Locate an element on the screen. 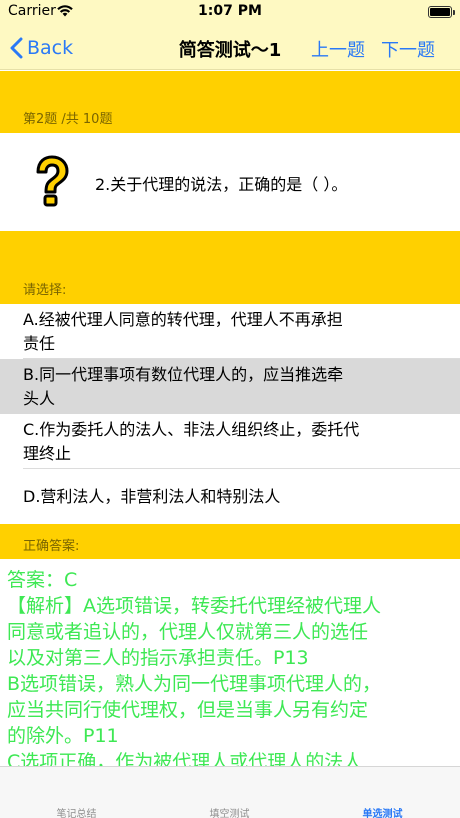 The image size is (460, 818). question-counter-bar: 第2题 /共 10题 is located at coordinates (230, 102).